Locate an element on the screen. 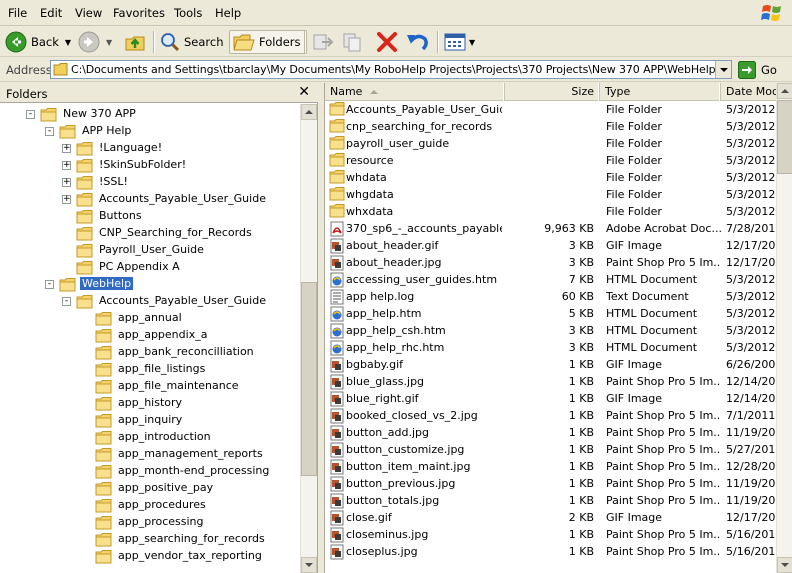  file-name: bgbaby.gif is located at coordinates (375, 364).